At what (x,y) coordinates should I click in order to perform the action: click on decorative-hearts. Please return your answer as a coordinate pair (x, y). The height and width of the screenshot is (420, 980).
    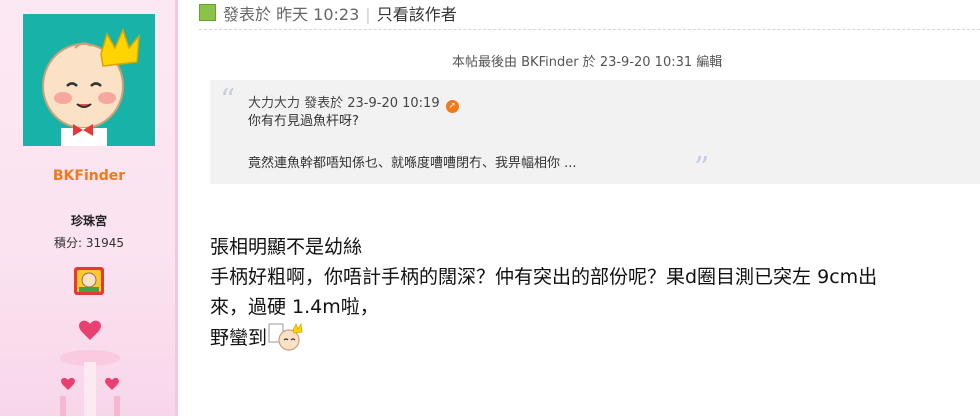
    Looking at the image, I should click on (95, 367).